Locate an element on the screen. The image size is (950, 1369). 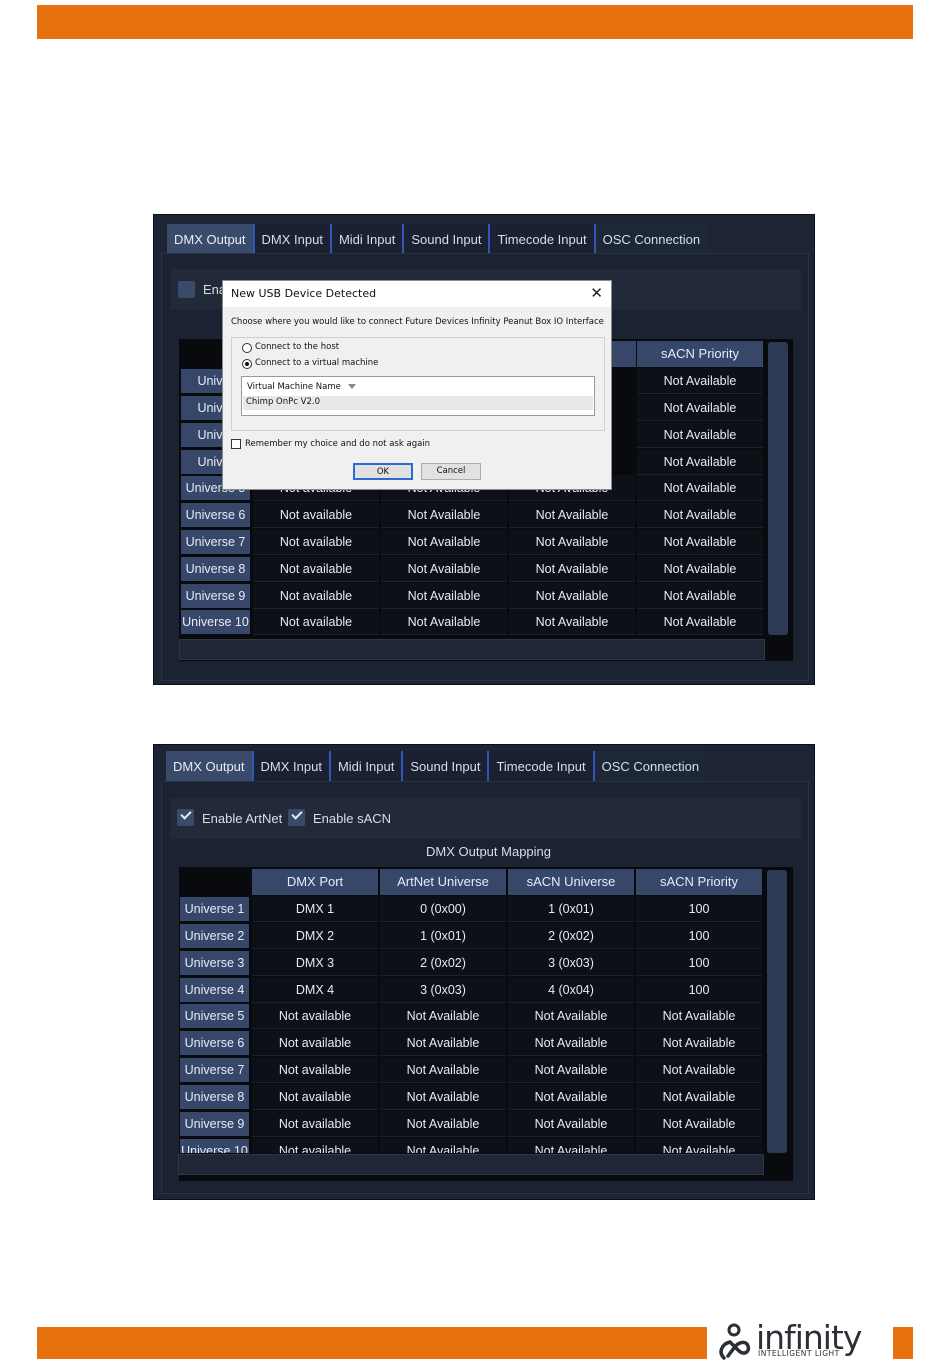
vertical-scrollbar is located at coordinates (777, 1011).